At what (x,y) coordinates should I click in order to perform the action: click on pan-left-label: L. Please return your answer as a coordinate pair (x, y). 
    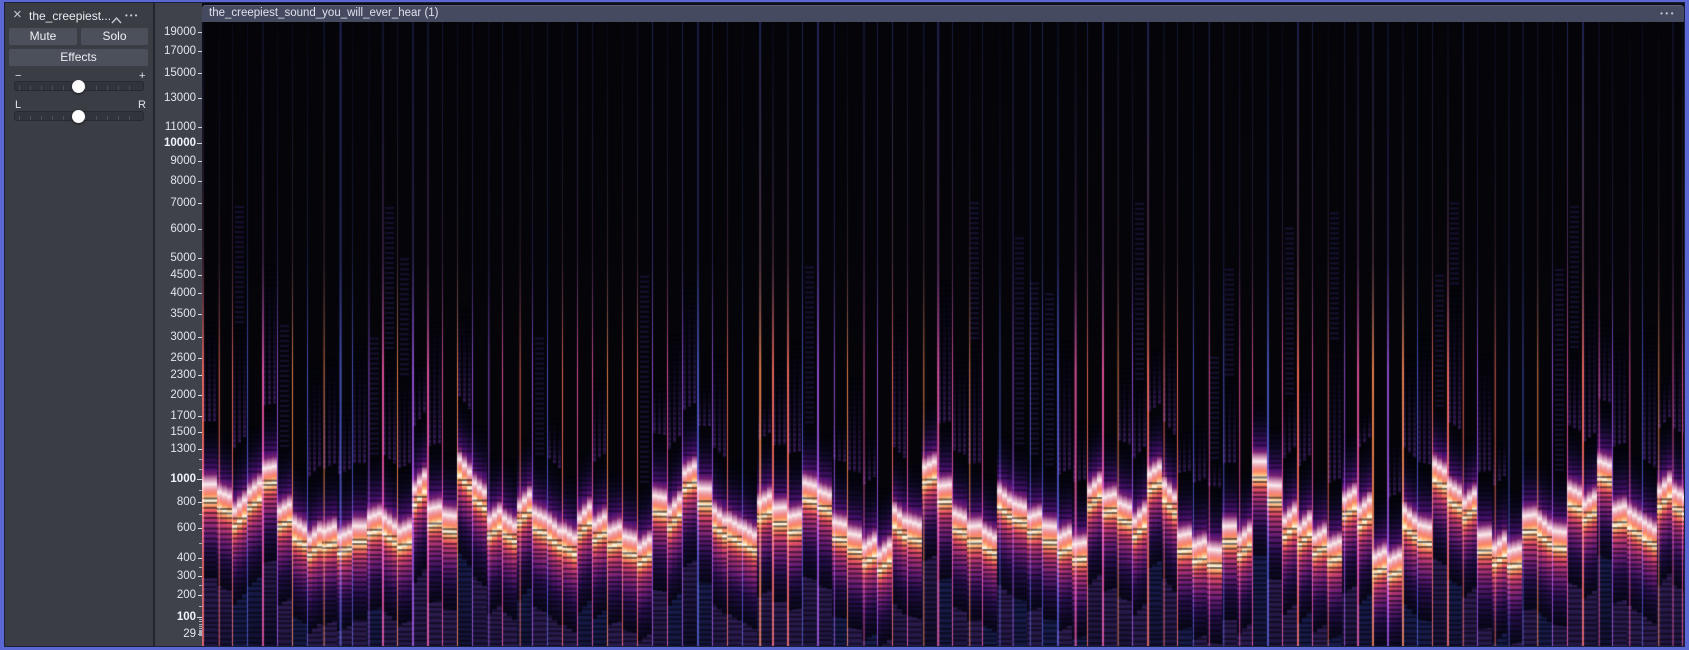
    Looking at the image, I should click on (18, 105).